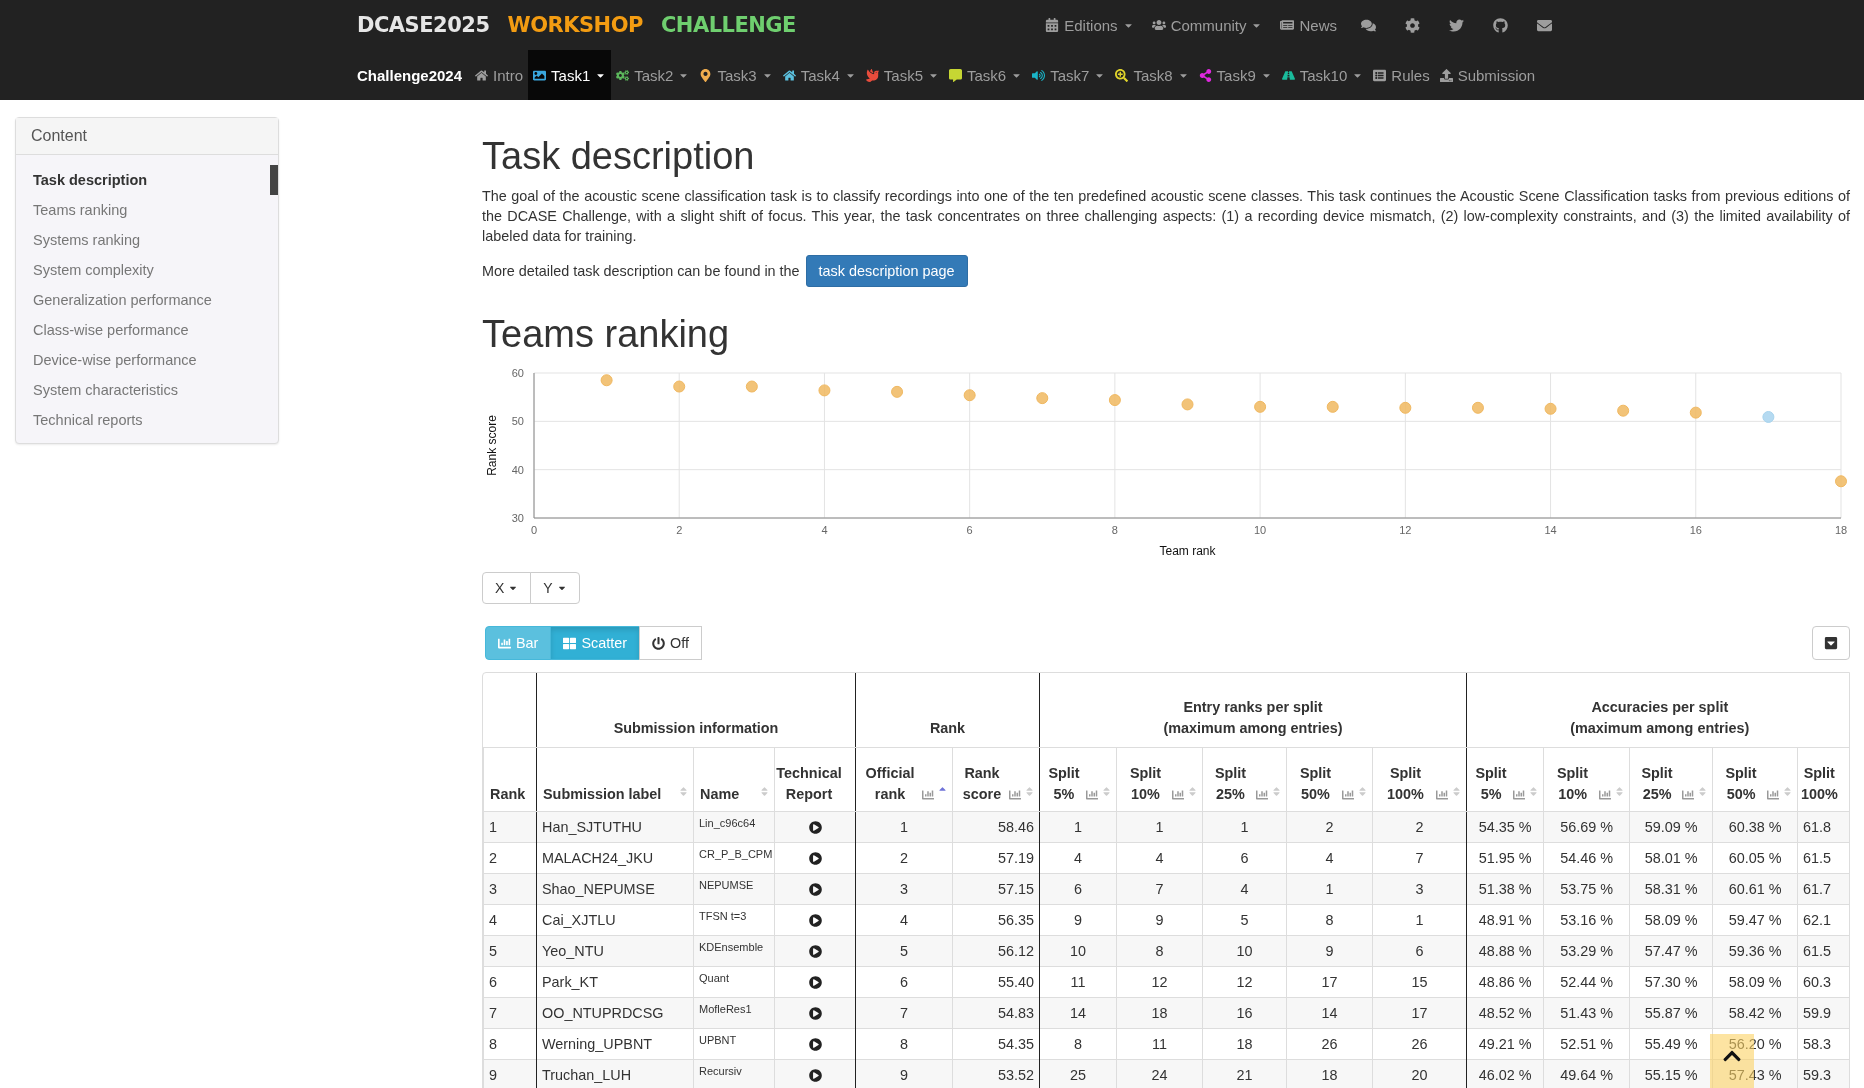 This screenshot has height=1088, width=1864. Describe the element at coordinates (615, 779) in the screenshot. I see `column-header: Submission label` at that location.